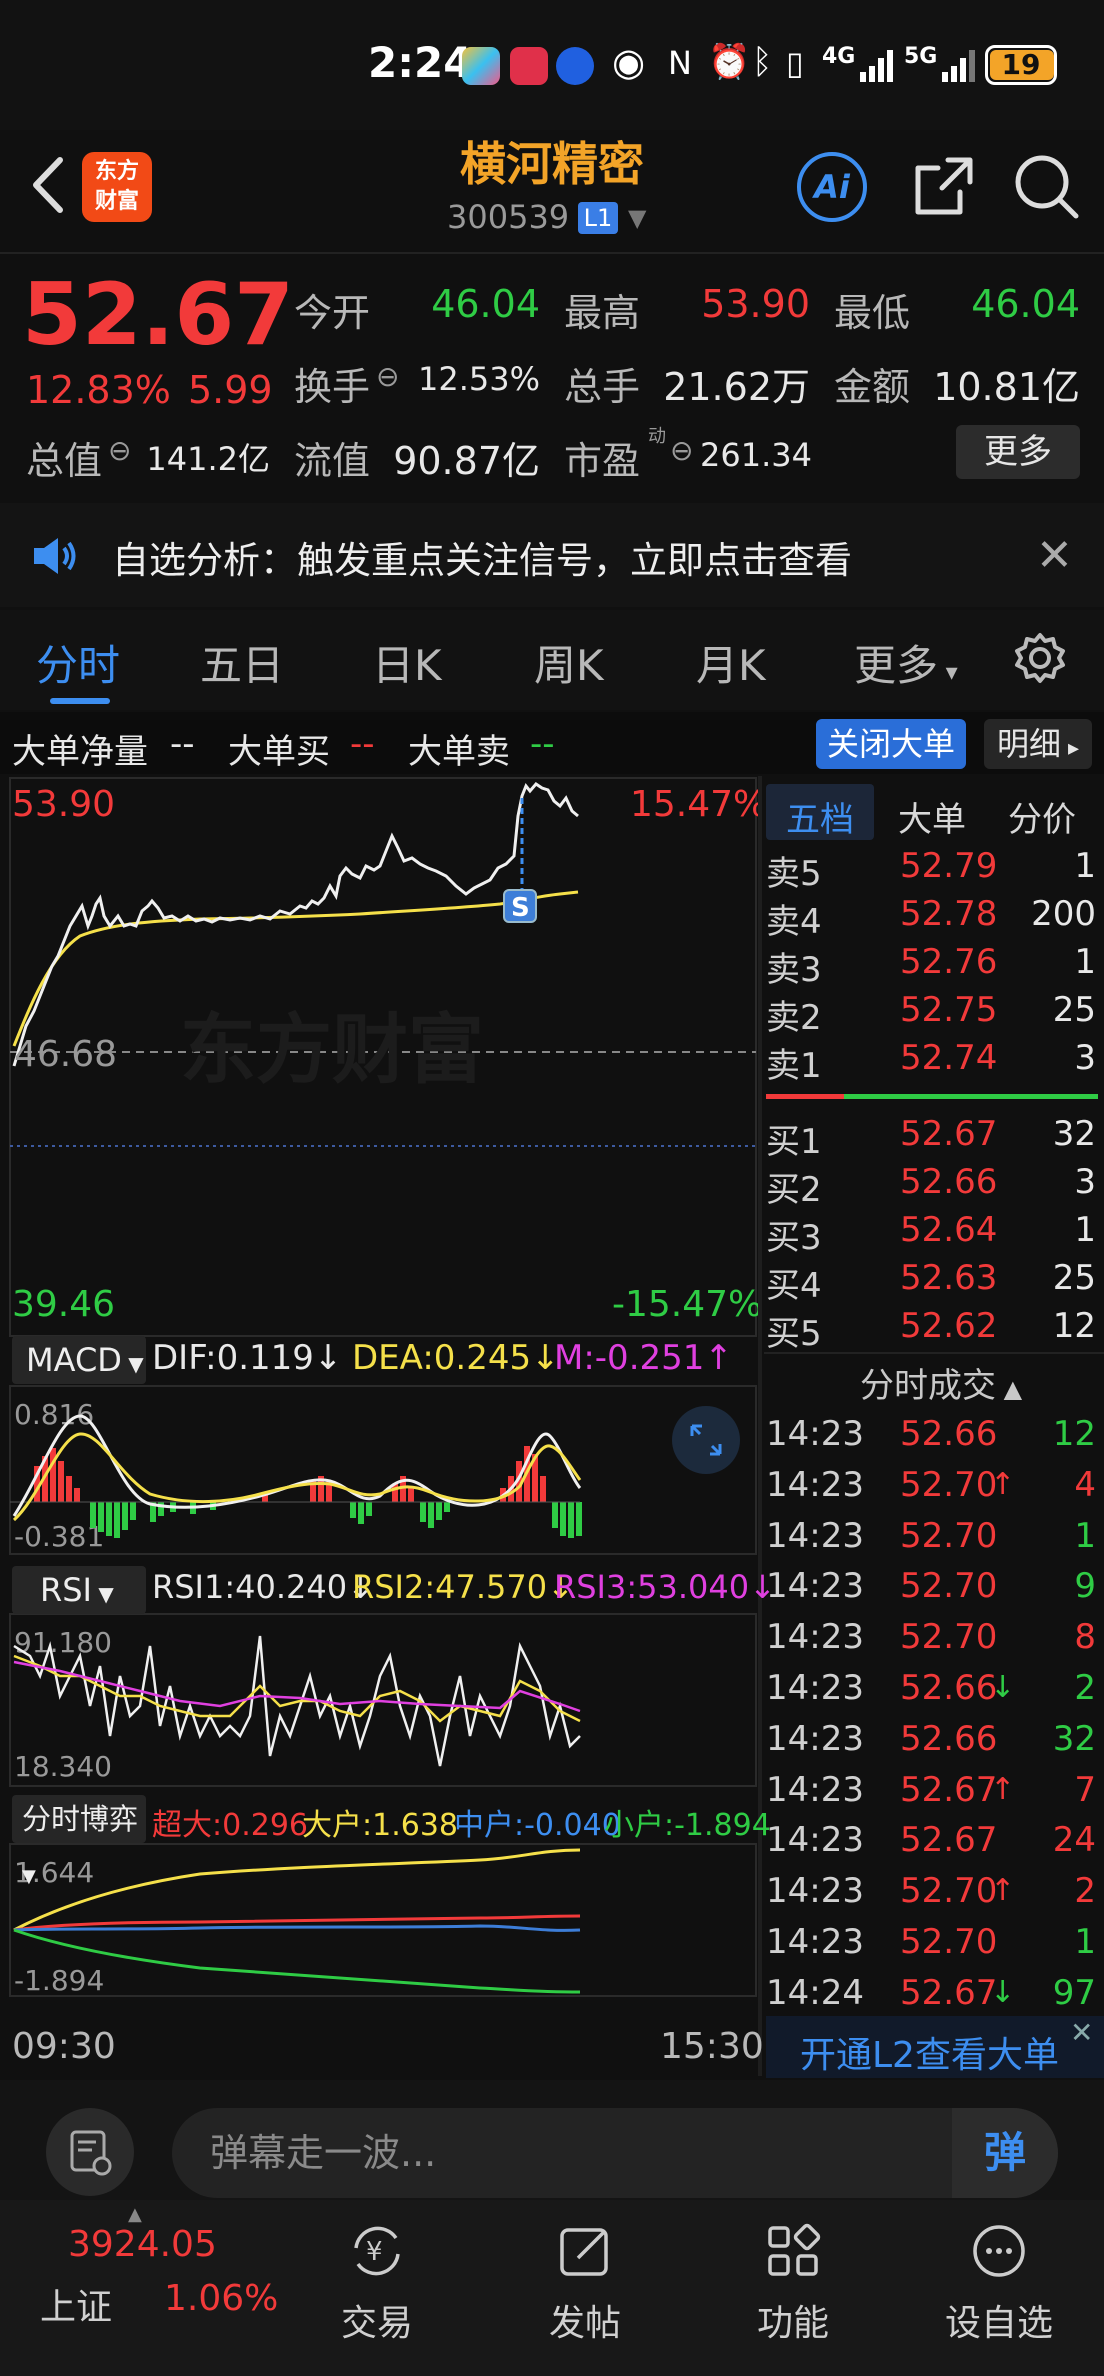  Describe the element at coordinates (1042, 816) in the screenshot. I see `order-book-tab-price: 分价` at that location.